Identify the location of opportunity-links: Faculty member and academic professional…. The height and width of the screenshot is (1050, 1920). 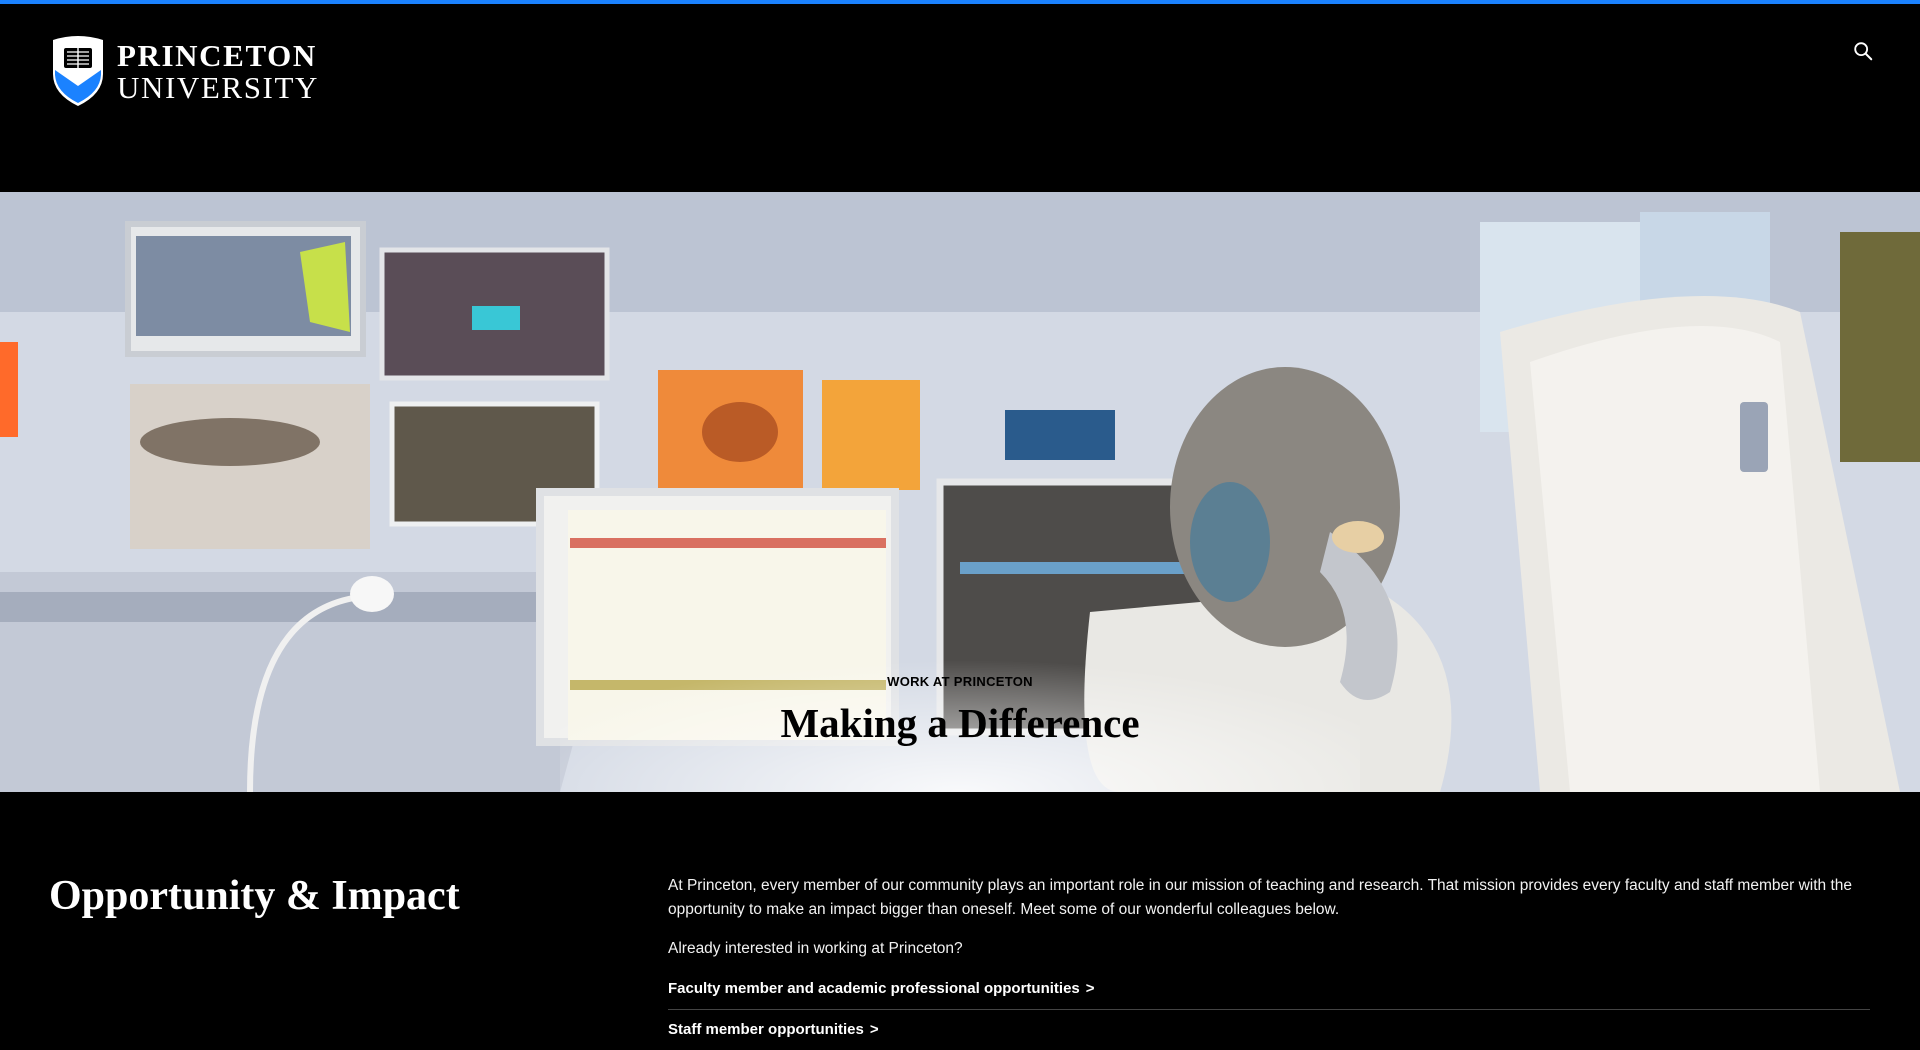
(1269, 1015).